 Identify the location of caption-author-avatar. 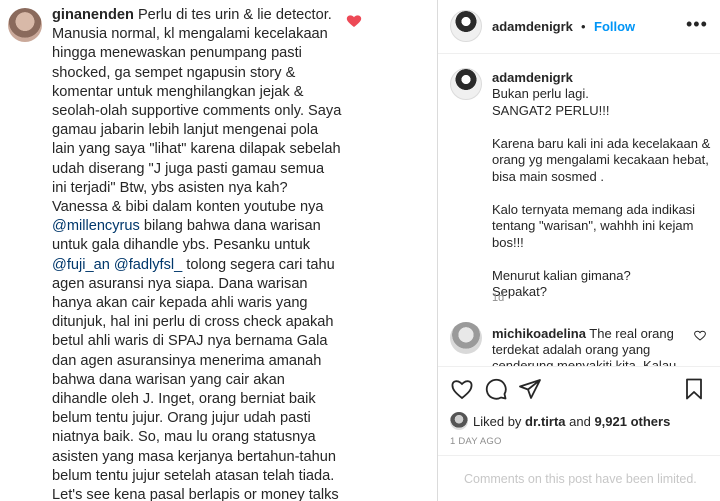
(466, 84).